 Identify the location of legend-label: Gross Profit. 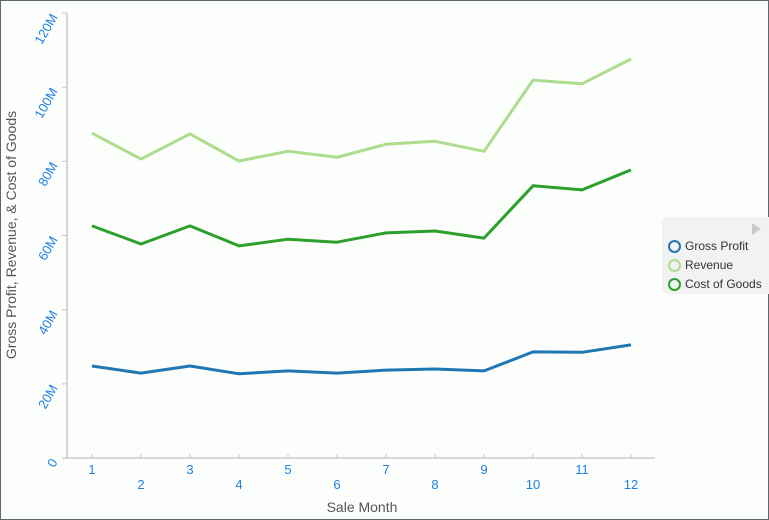
(717, 246).